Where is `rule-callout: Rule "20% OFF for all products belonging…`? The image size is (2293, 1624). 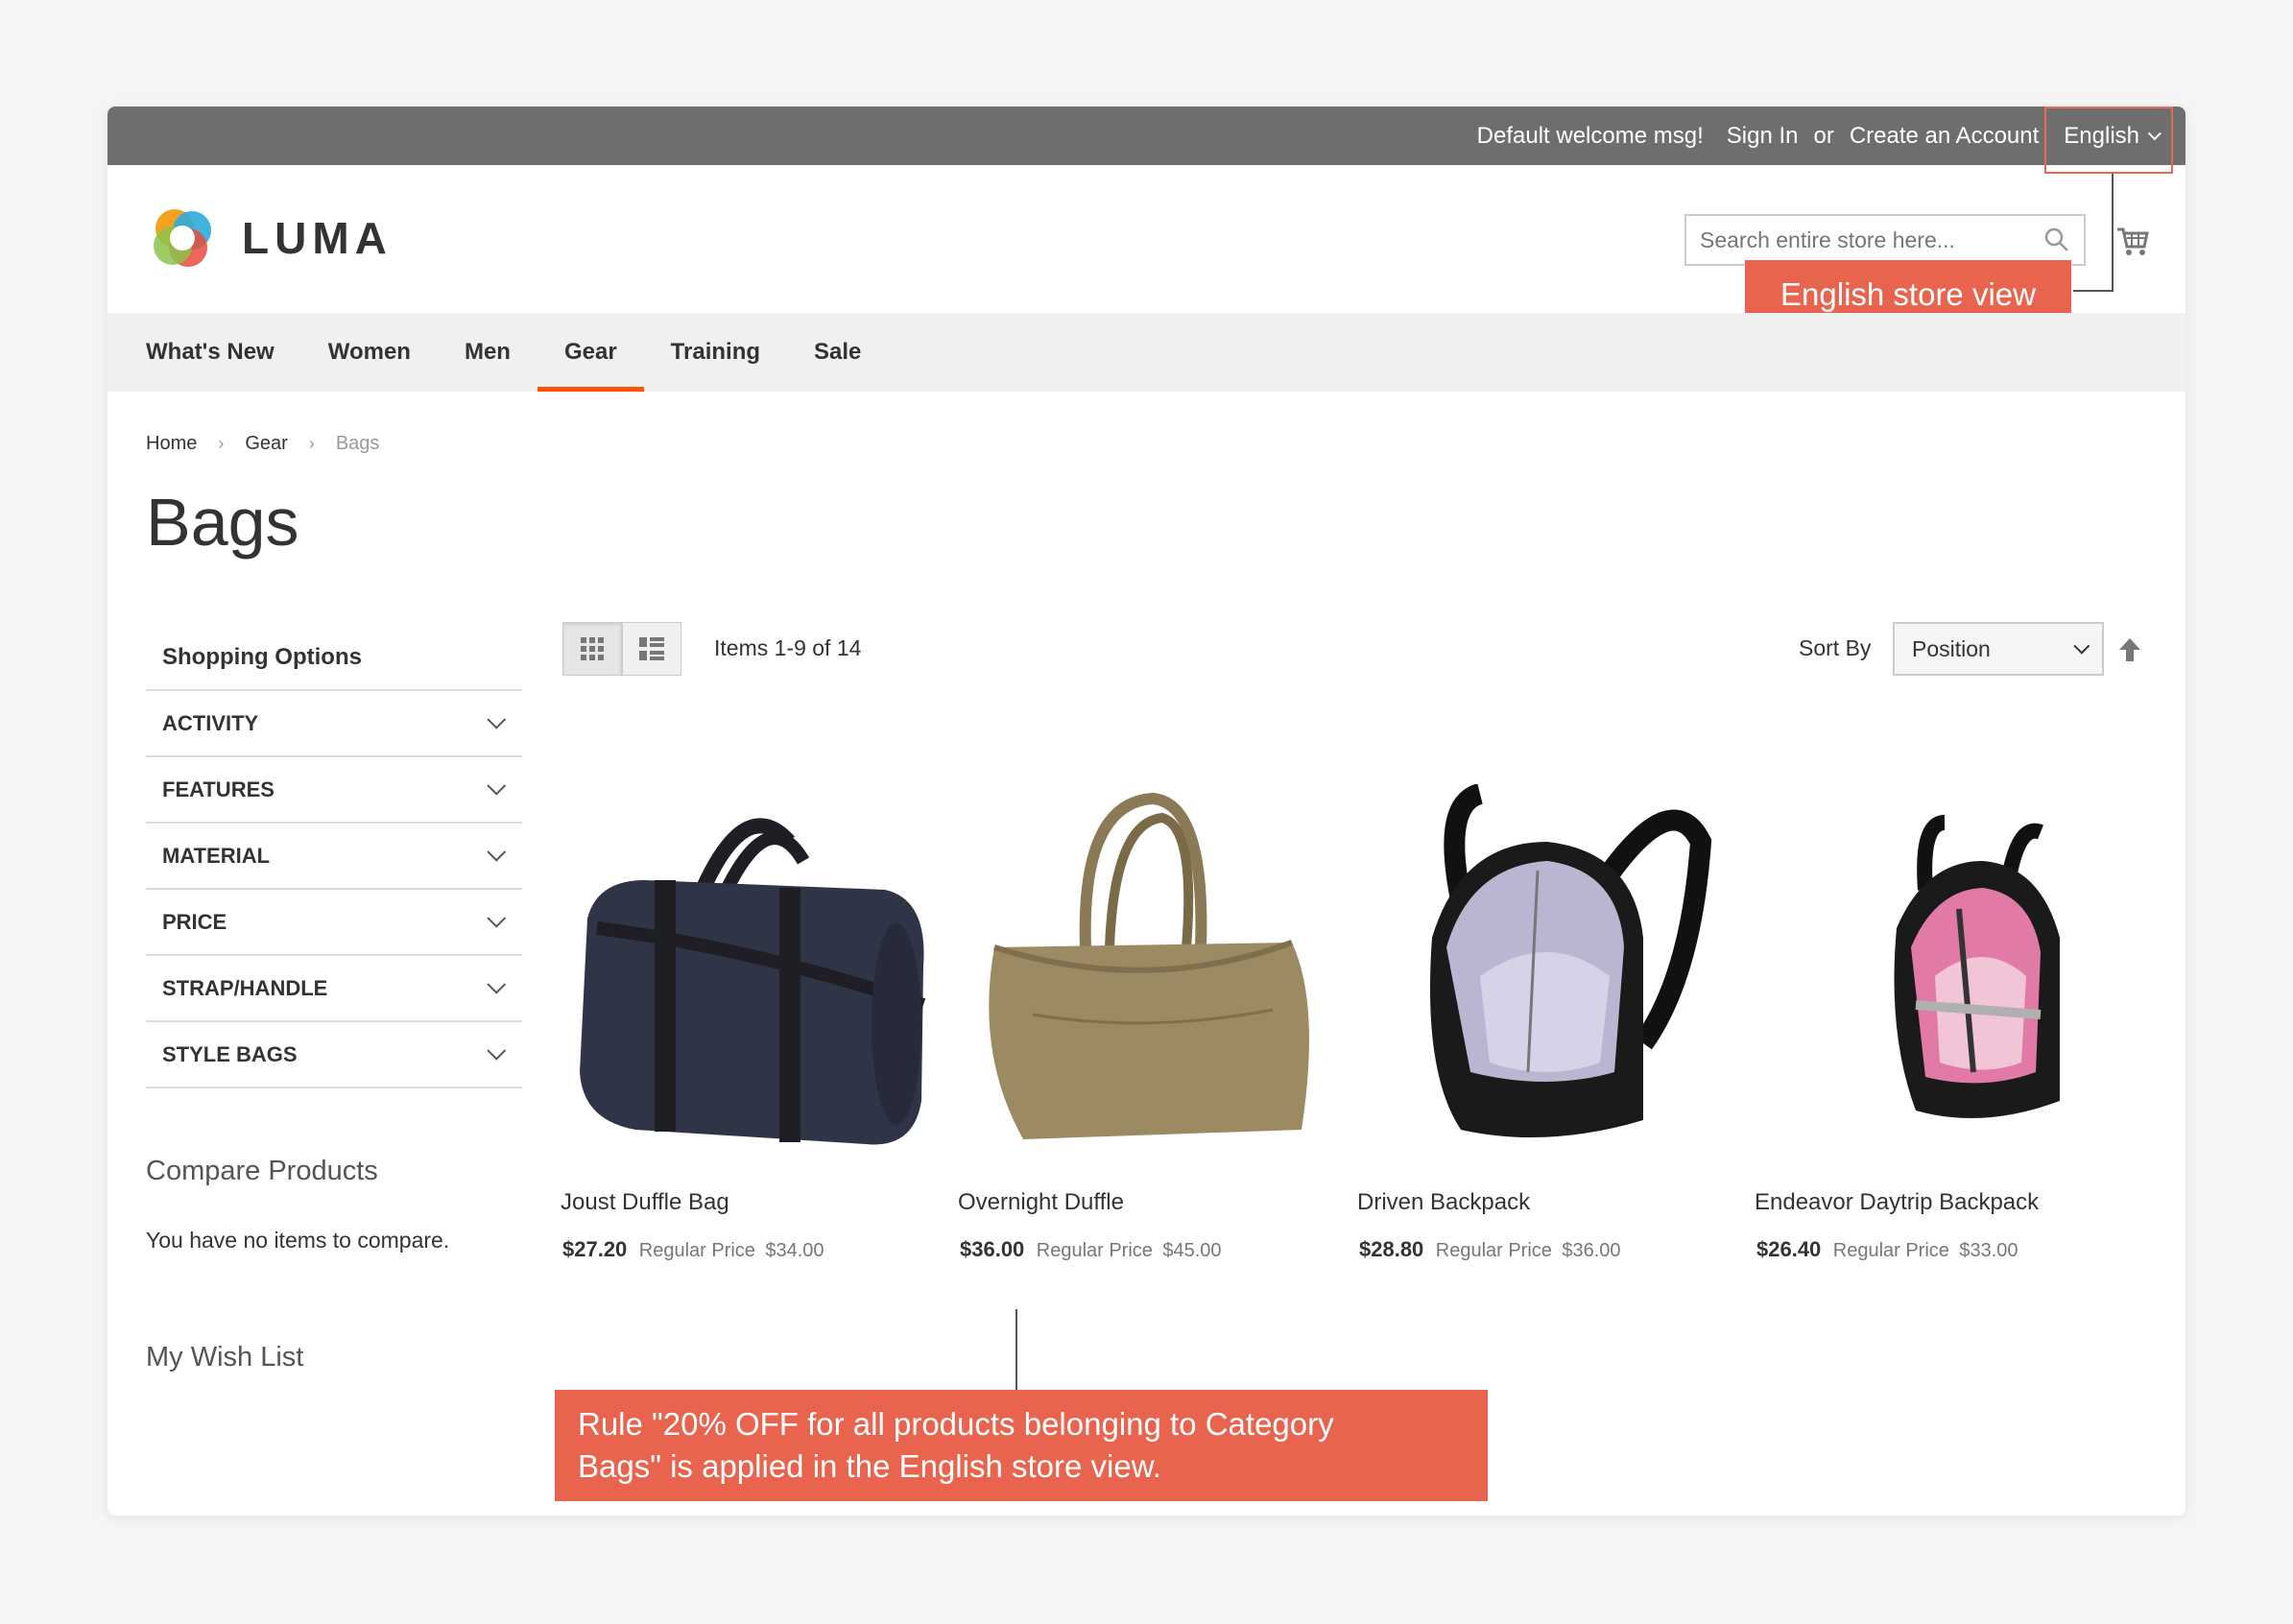
rule-callout: Rule "20% OFF for all products belonging… is located at coordinates (1022, 1446).